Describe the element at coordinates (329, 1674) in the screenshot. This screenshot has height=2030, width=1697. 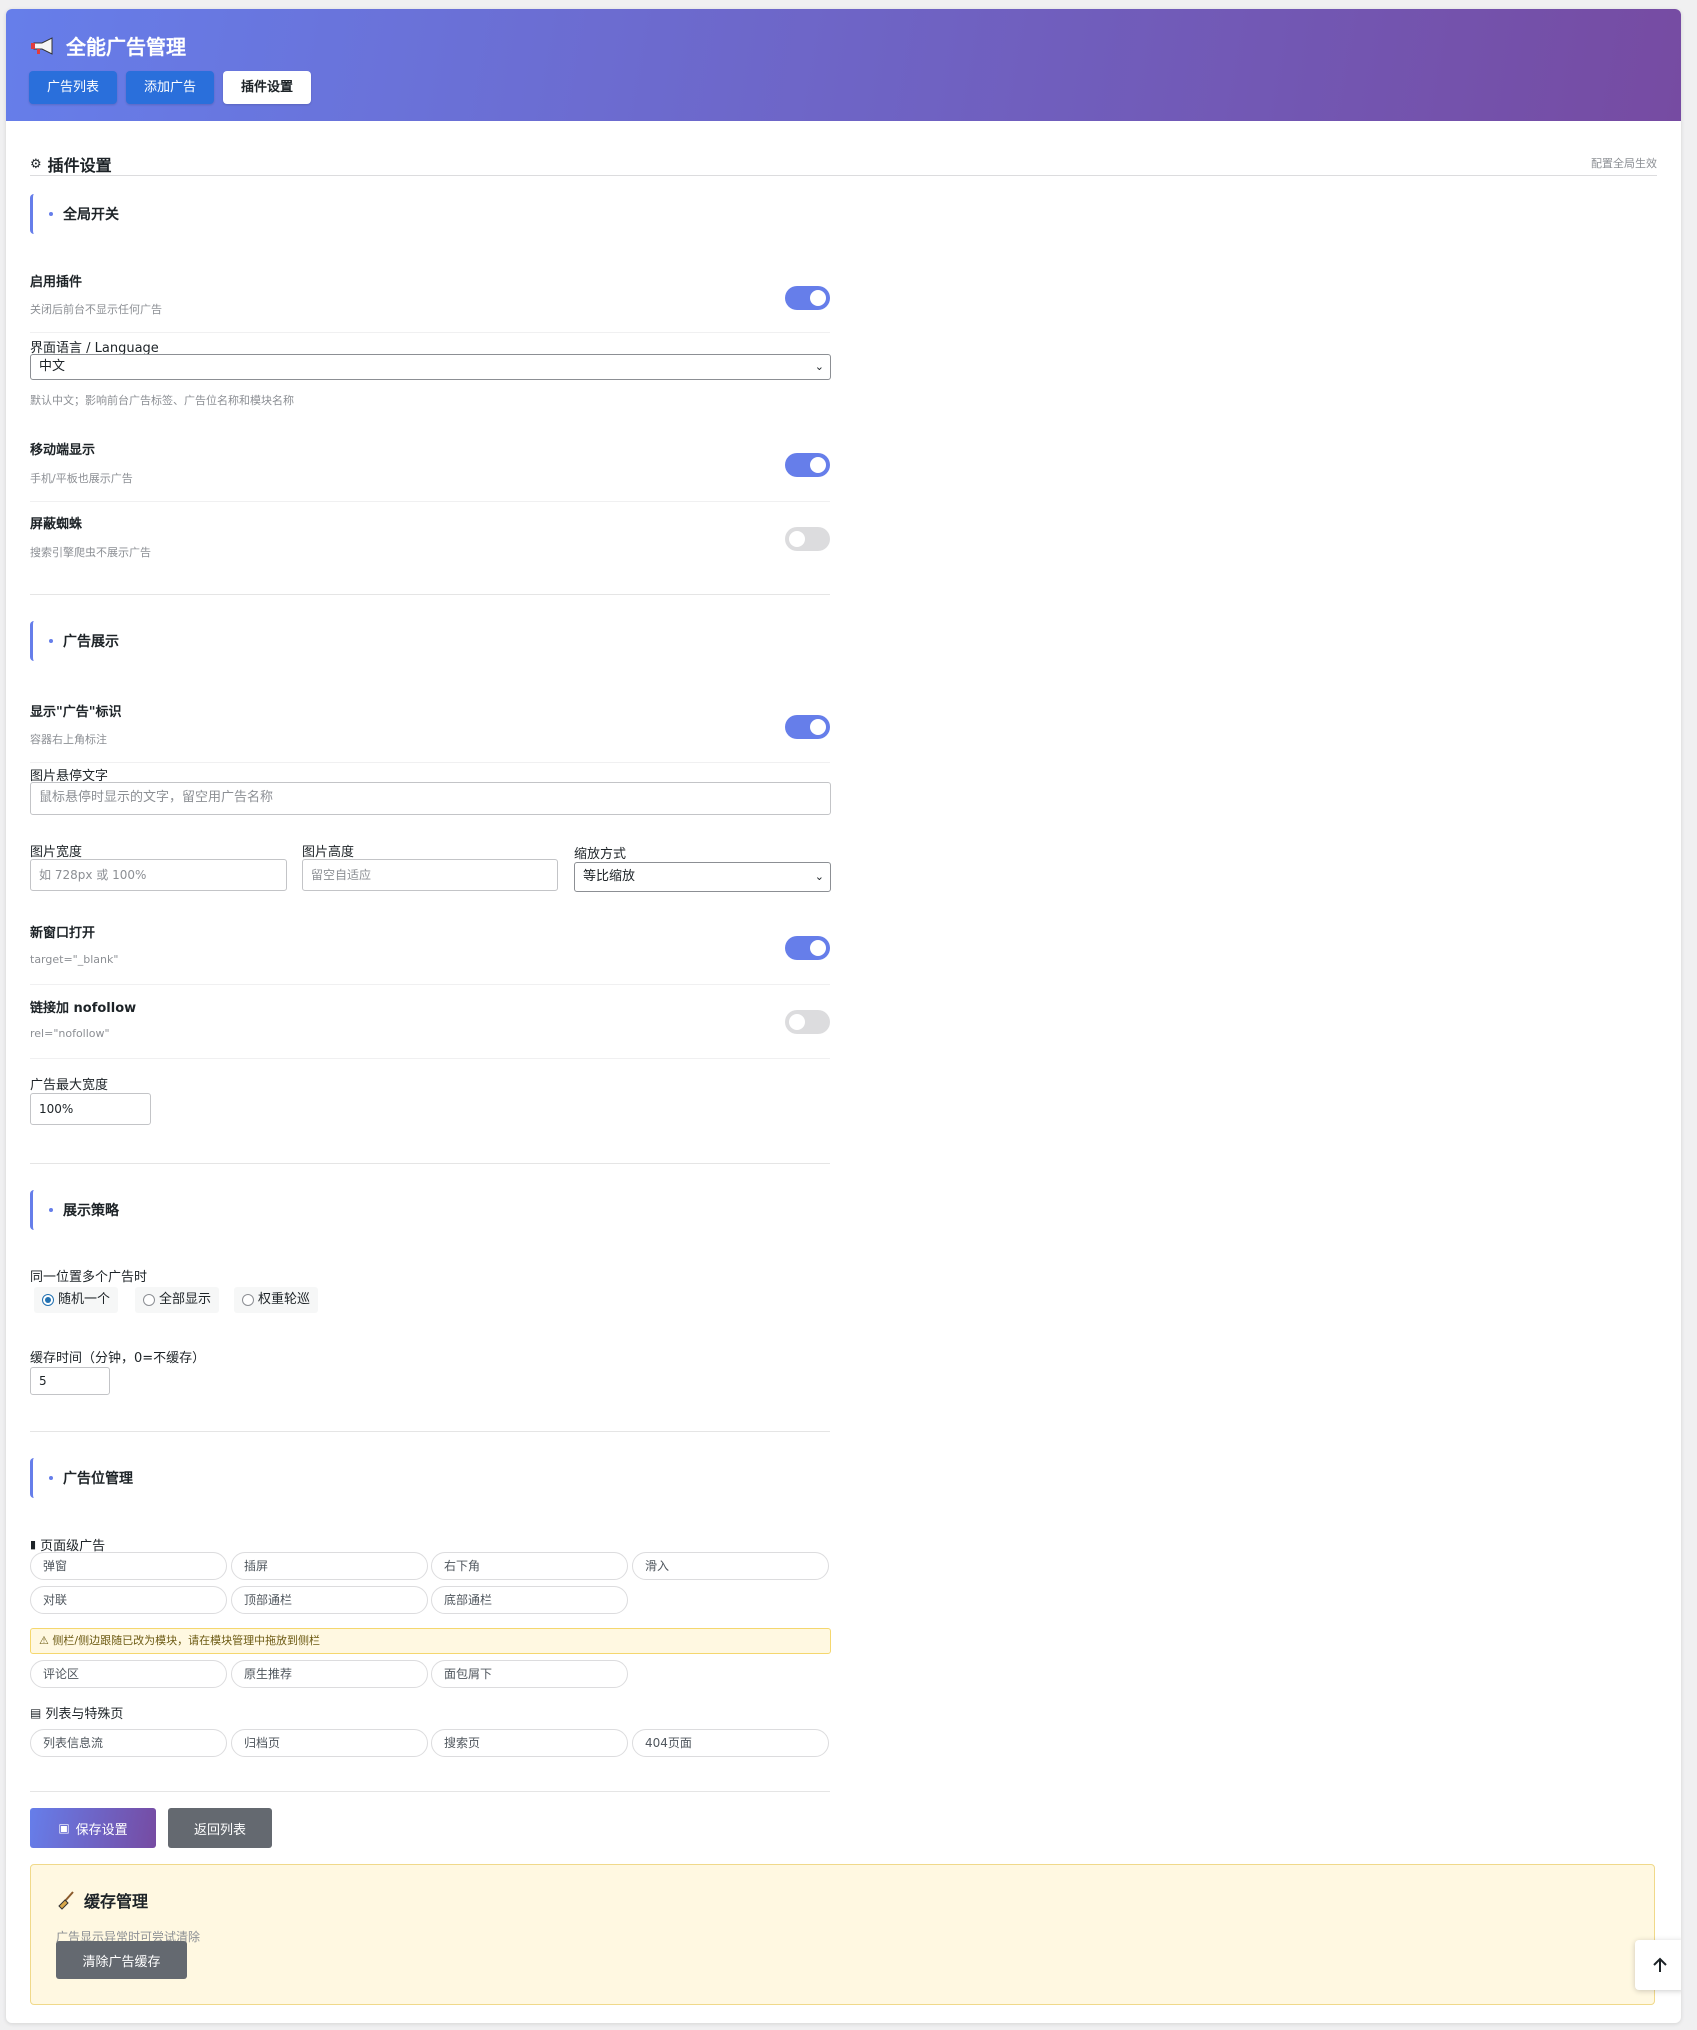
I see `position-native: 原生推荐` at that location.